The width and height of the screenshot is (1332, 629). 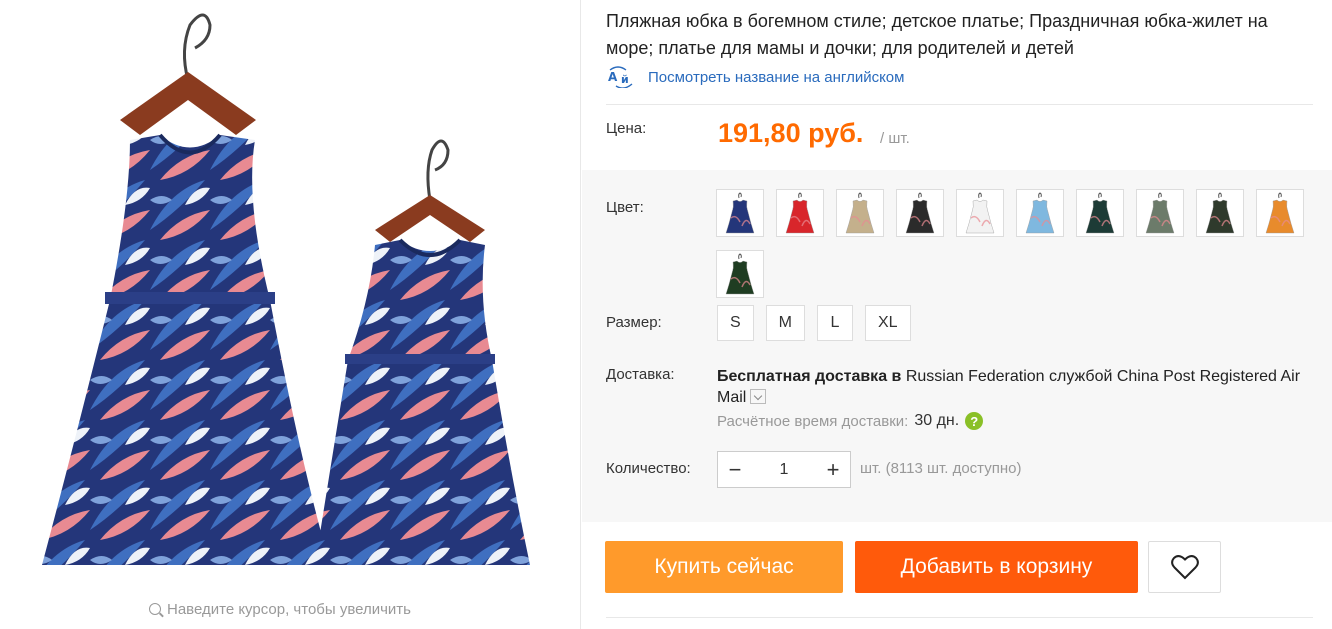 What do you see at coordinates (640, 374) in the screenshot?
I see `shipping-label: Доставка:` at bounding box center [640, 374].